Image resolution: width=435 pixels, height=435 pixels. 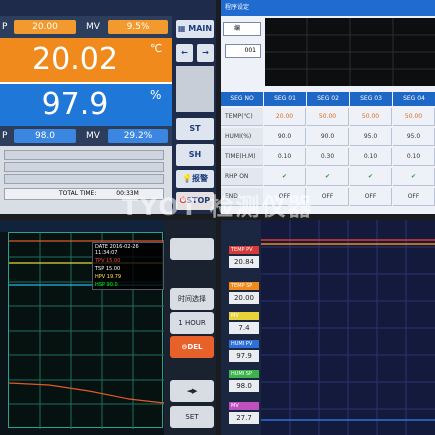 What do you see at coordinates (75, 59) in the screenshot?
I see `temp-pv-value: 20.02` at bounding box center [75, 59].